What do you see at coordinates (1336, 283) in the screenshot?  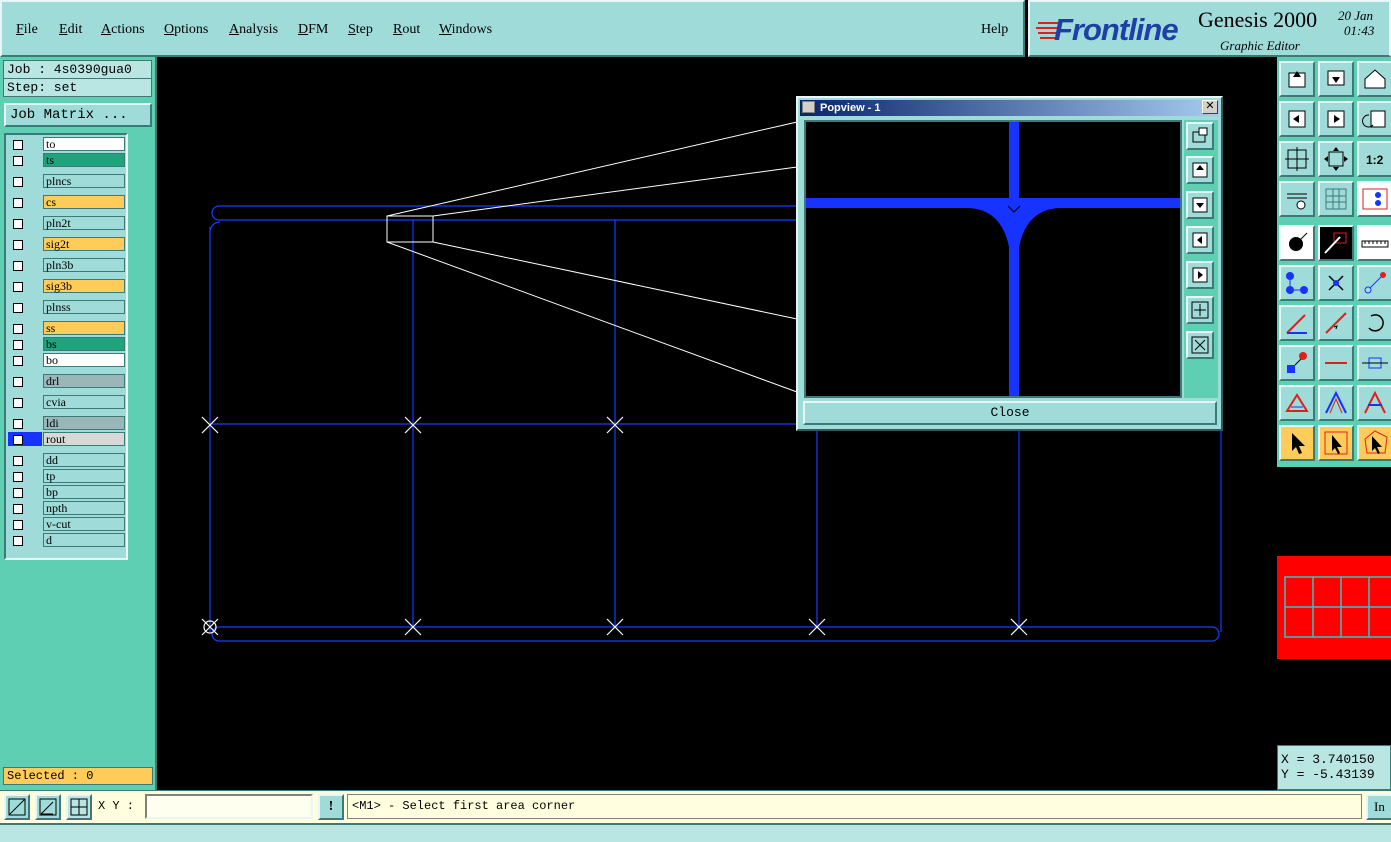 I see `delete-cross-icon` at bounding box center [1336, 283].